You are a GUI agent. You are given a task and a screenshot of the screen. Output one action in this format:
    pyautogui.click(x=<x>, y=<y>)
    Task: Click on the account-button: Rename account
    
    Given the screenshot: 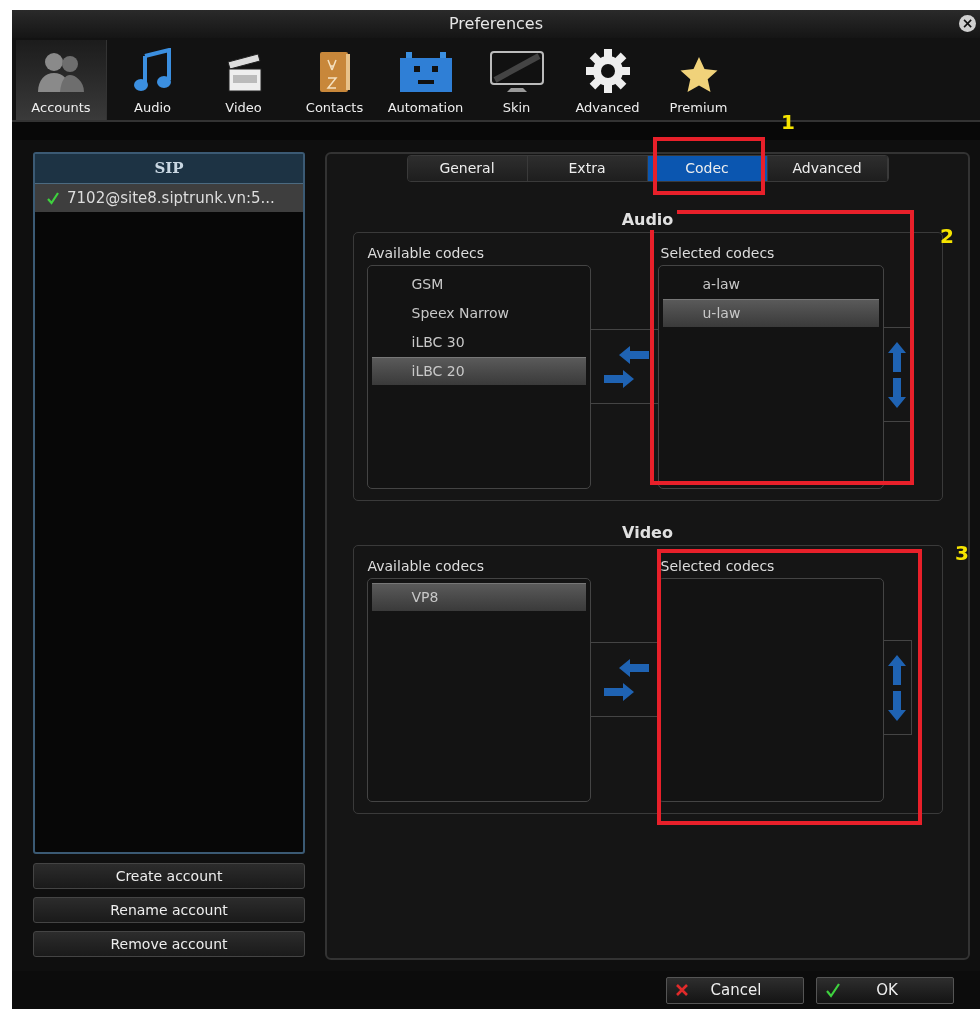 What is the action you would take?
    pyautogui.click(x=169, y=910)
    